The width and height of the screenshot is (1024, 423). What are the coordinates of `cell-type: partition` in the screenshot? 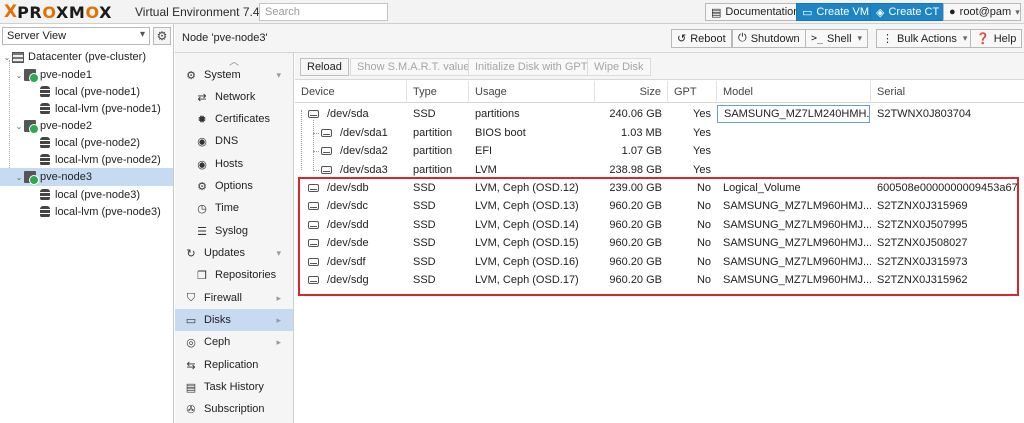 It's located at (433, 151).